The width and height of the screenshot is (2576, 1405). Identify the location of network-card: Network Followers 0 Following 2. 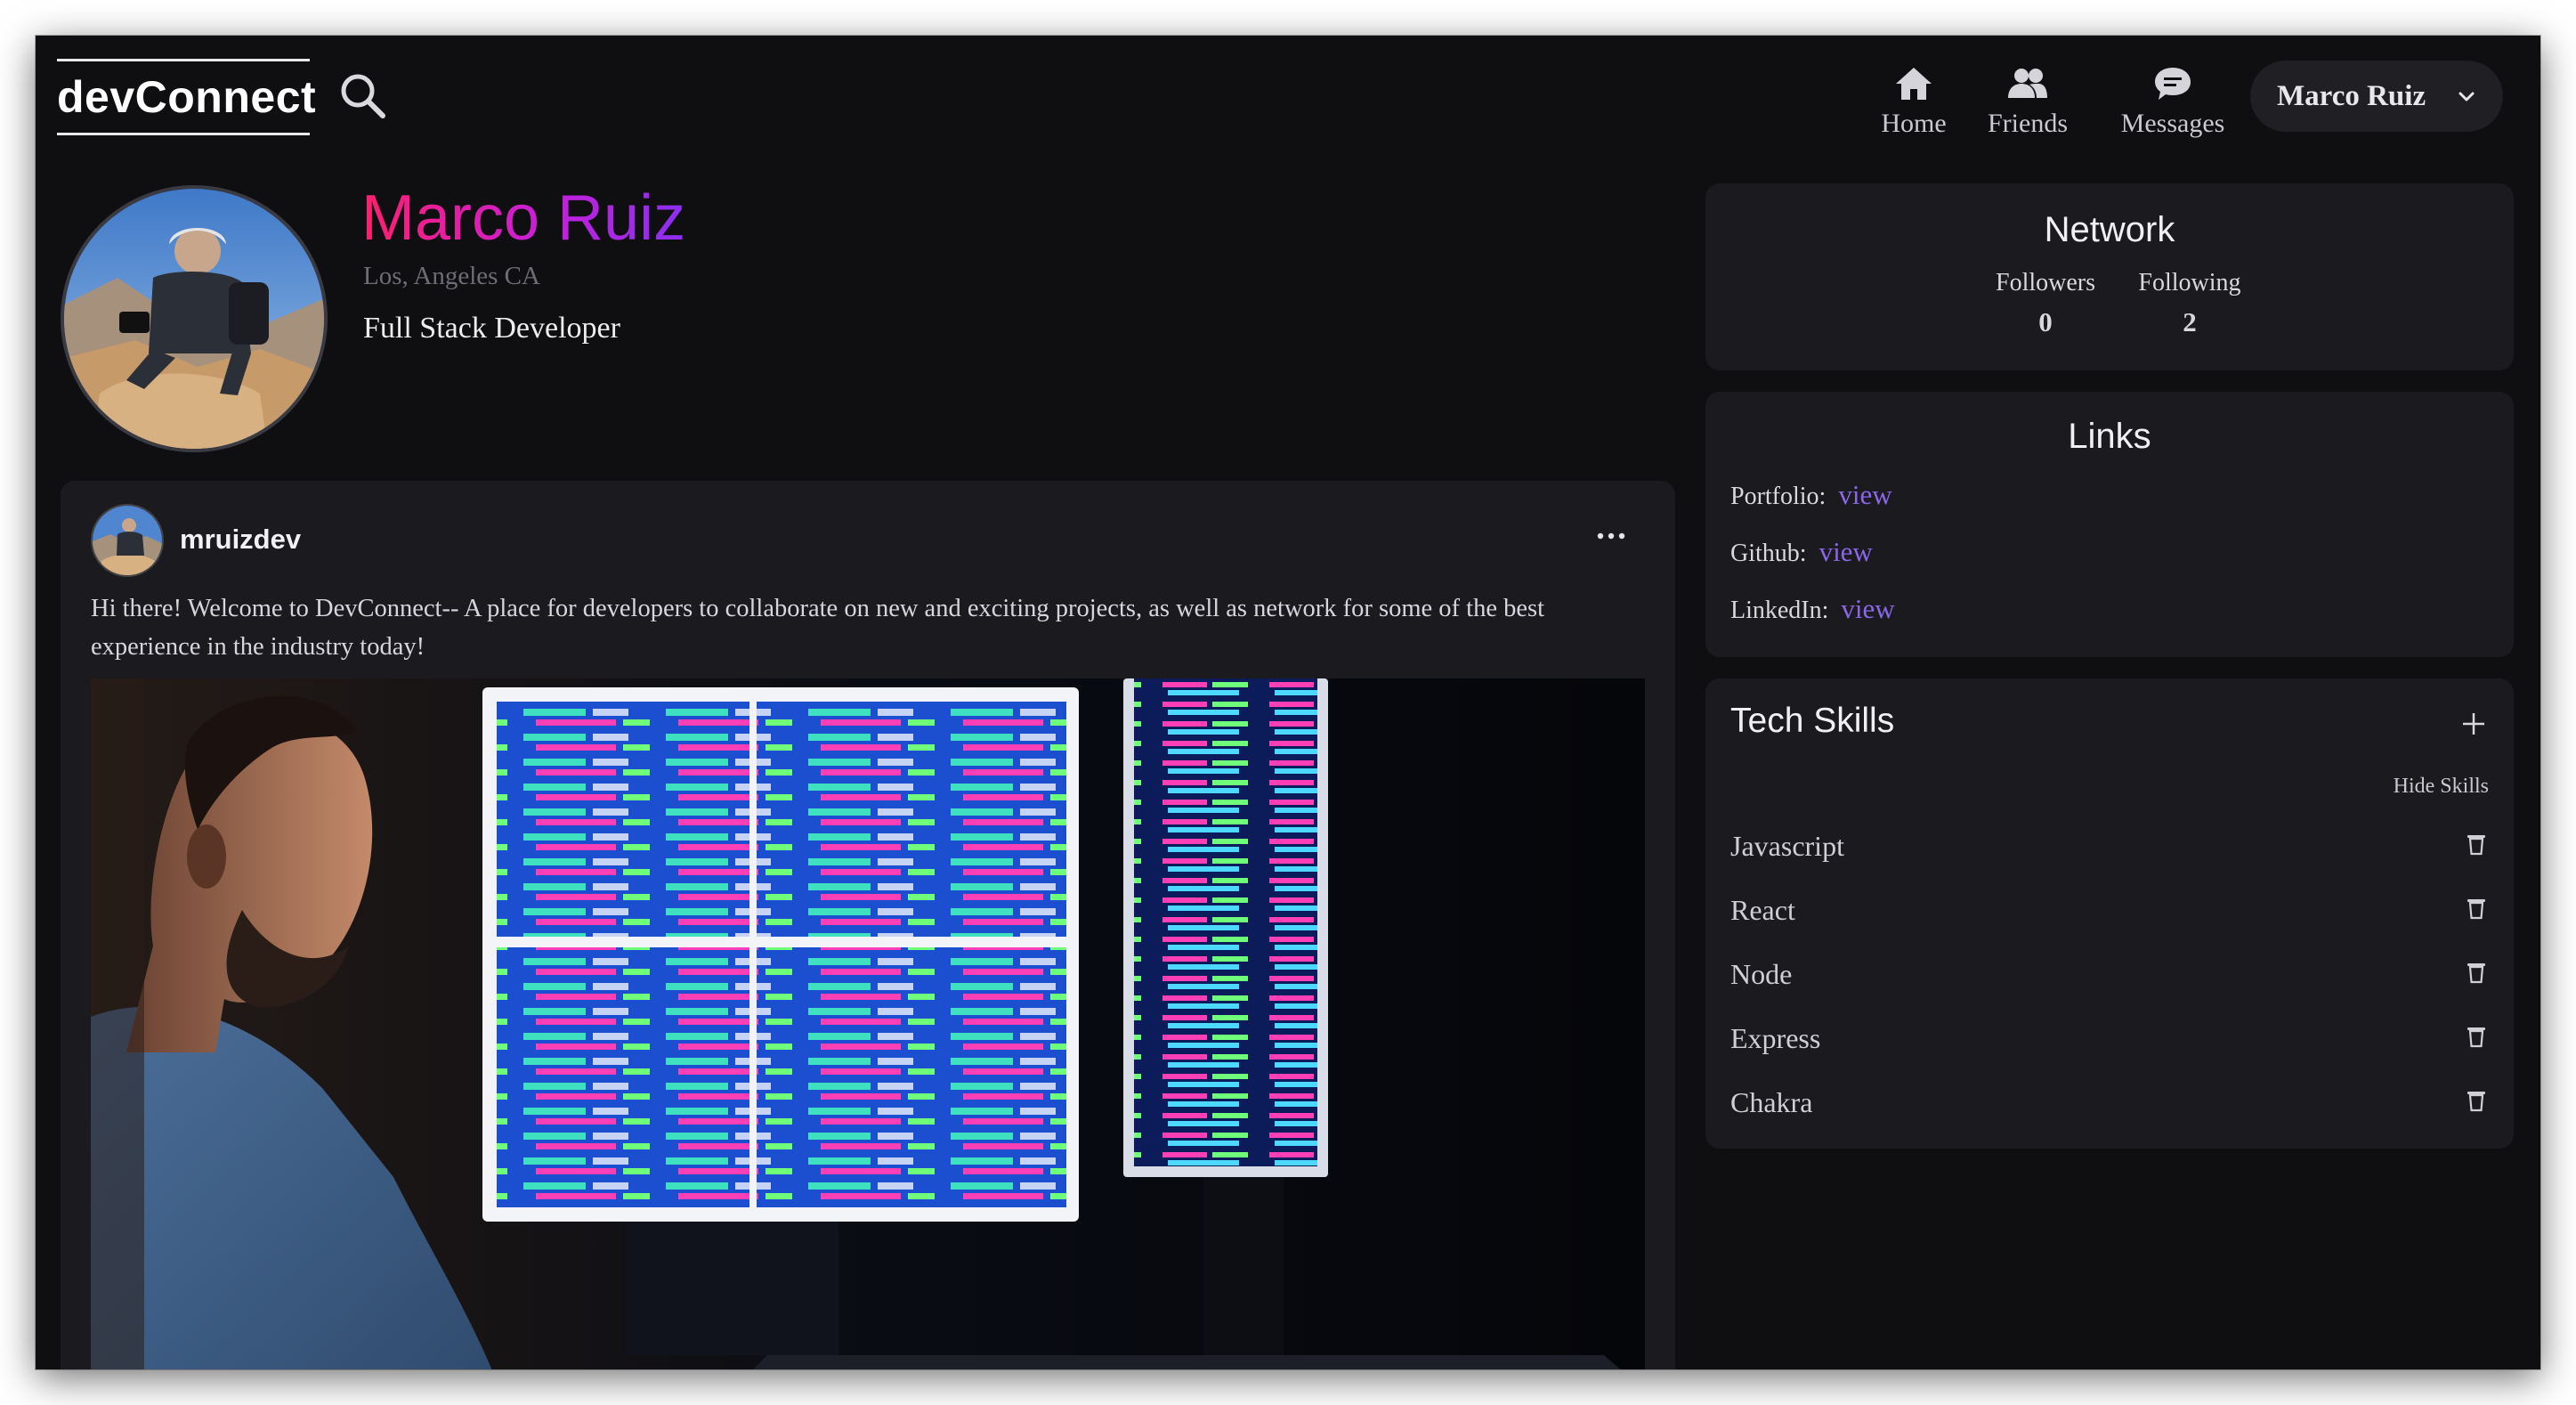
(2110, 276).